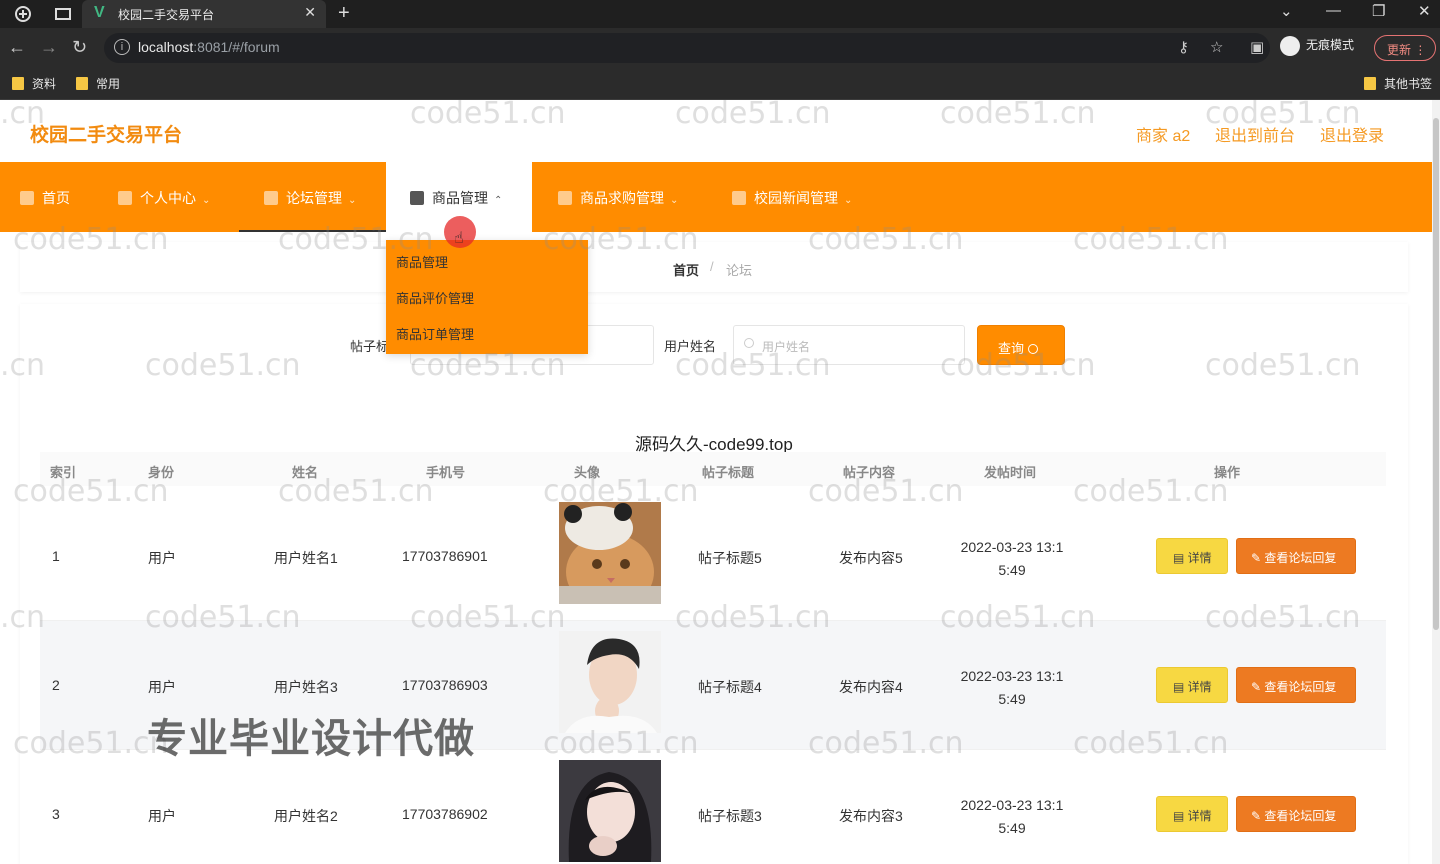 This screenshot has height=864, width=1440. I want to click on bookmarks-bar: 资料 常用 其他书签, so click(720, 84).